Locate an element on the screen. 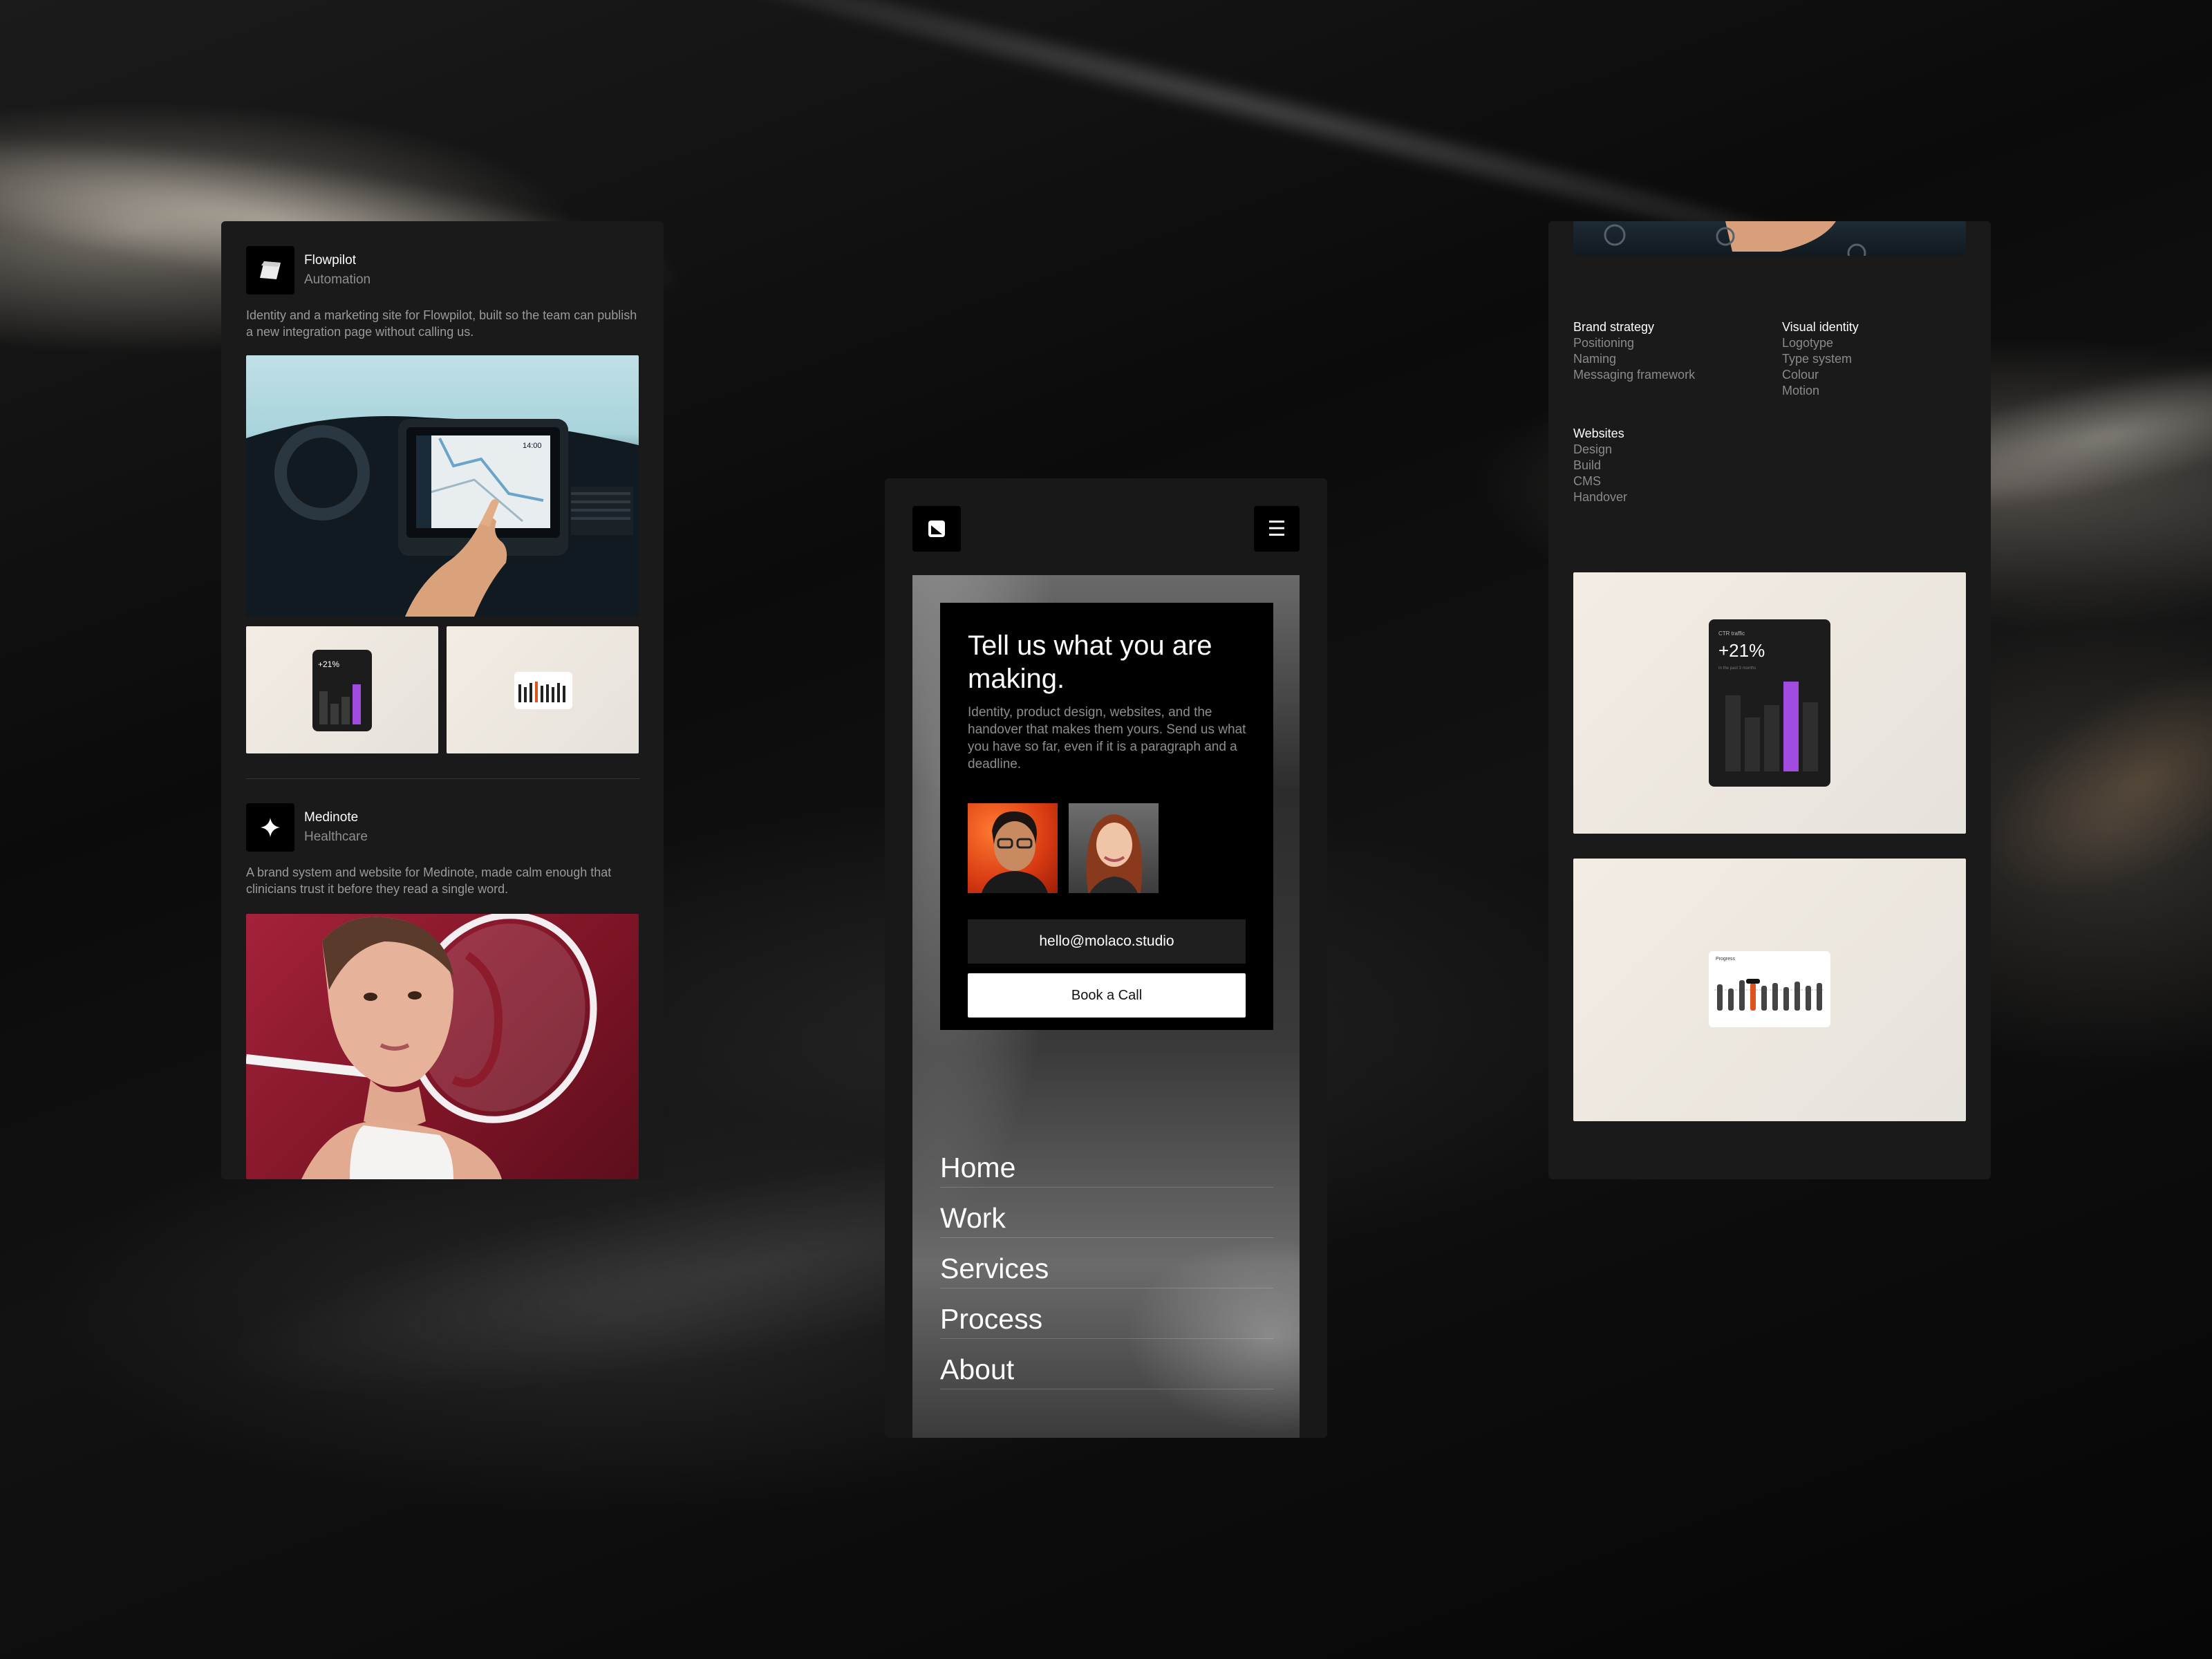  sparkle-icon is located at coordinates (270, 828).